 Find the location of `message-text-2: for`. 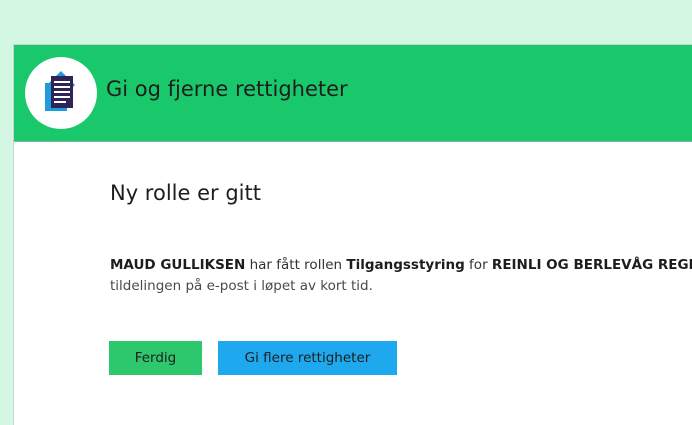

message-text-2: for is located at coordinates (478, 265).